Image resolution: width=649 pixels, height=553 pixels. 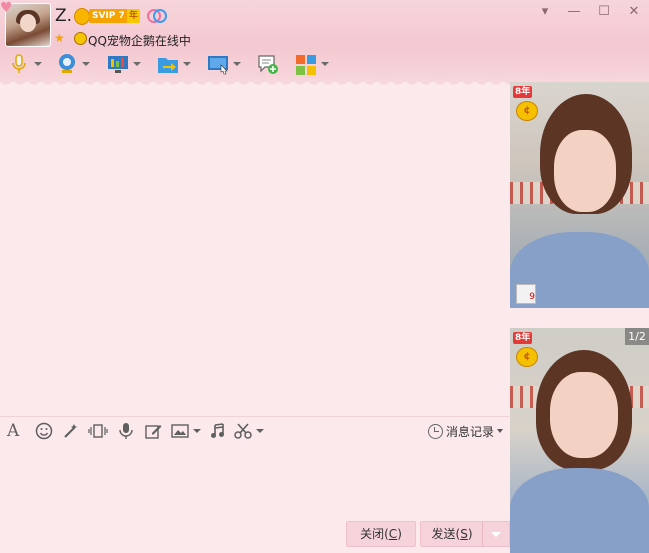 I want to click on message-history-button: 消息记录, so click(x=466, y=431).